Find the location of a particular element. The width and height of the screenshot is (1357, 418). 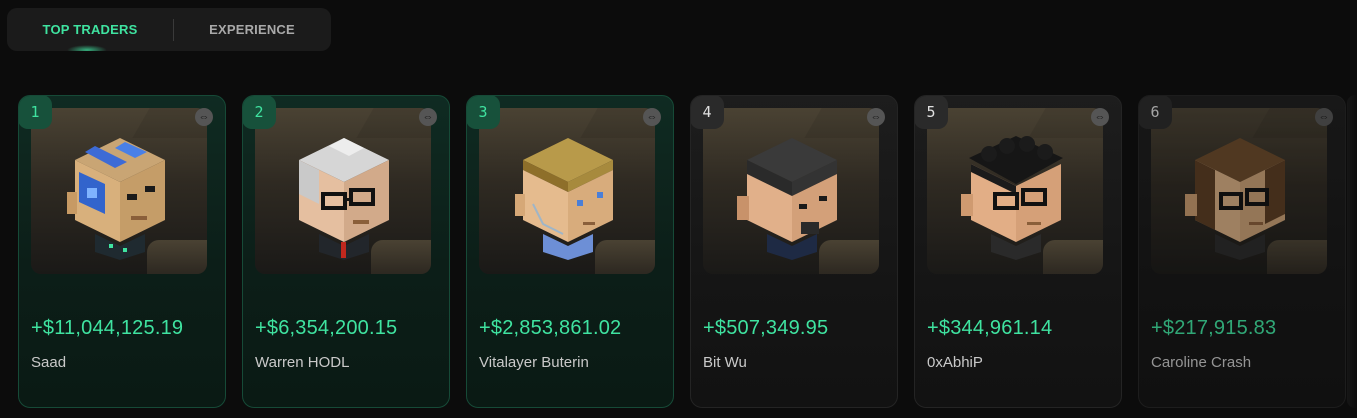

tab-experience: EXPERIENCE is located at coordinates (252, 29).